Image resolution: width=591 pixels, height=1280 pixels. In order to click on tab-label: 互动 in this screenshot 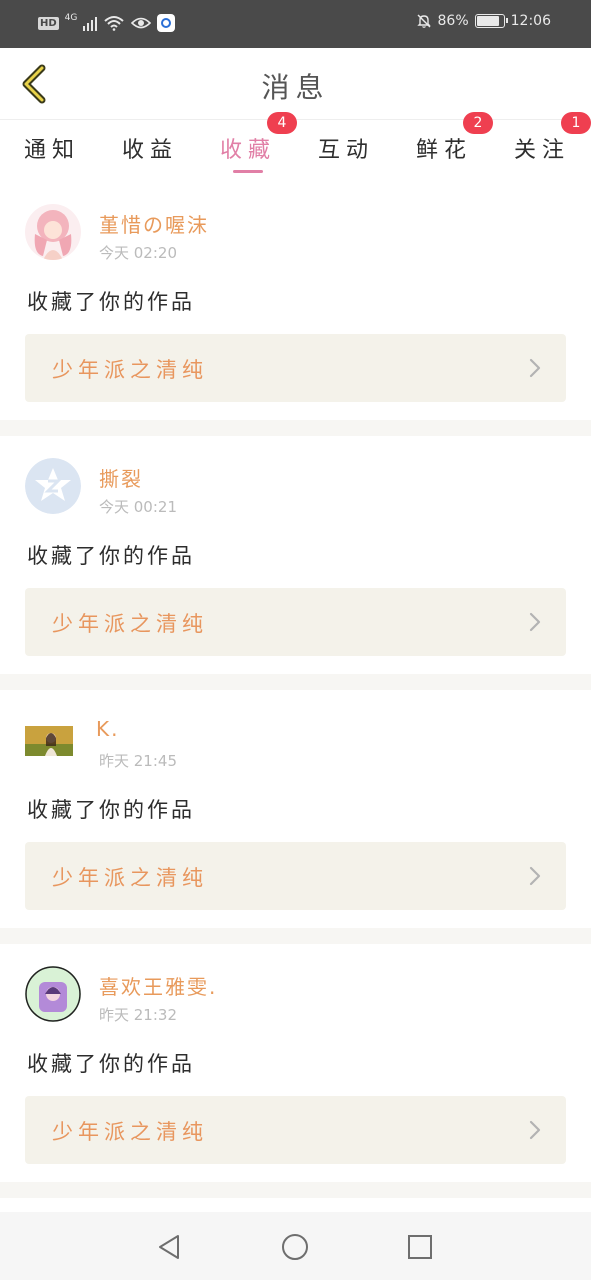, I will do `click(345, 150)`.